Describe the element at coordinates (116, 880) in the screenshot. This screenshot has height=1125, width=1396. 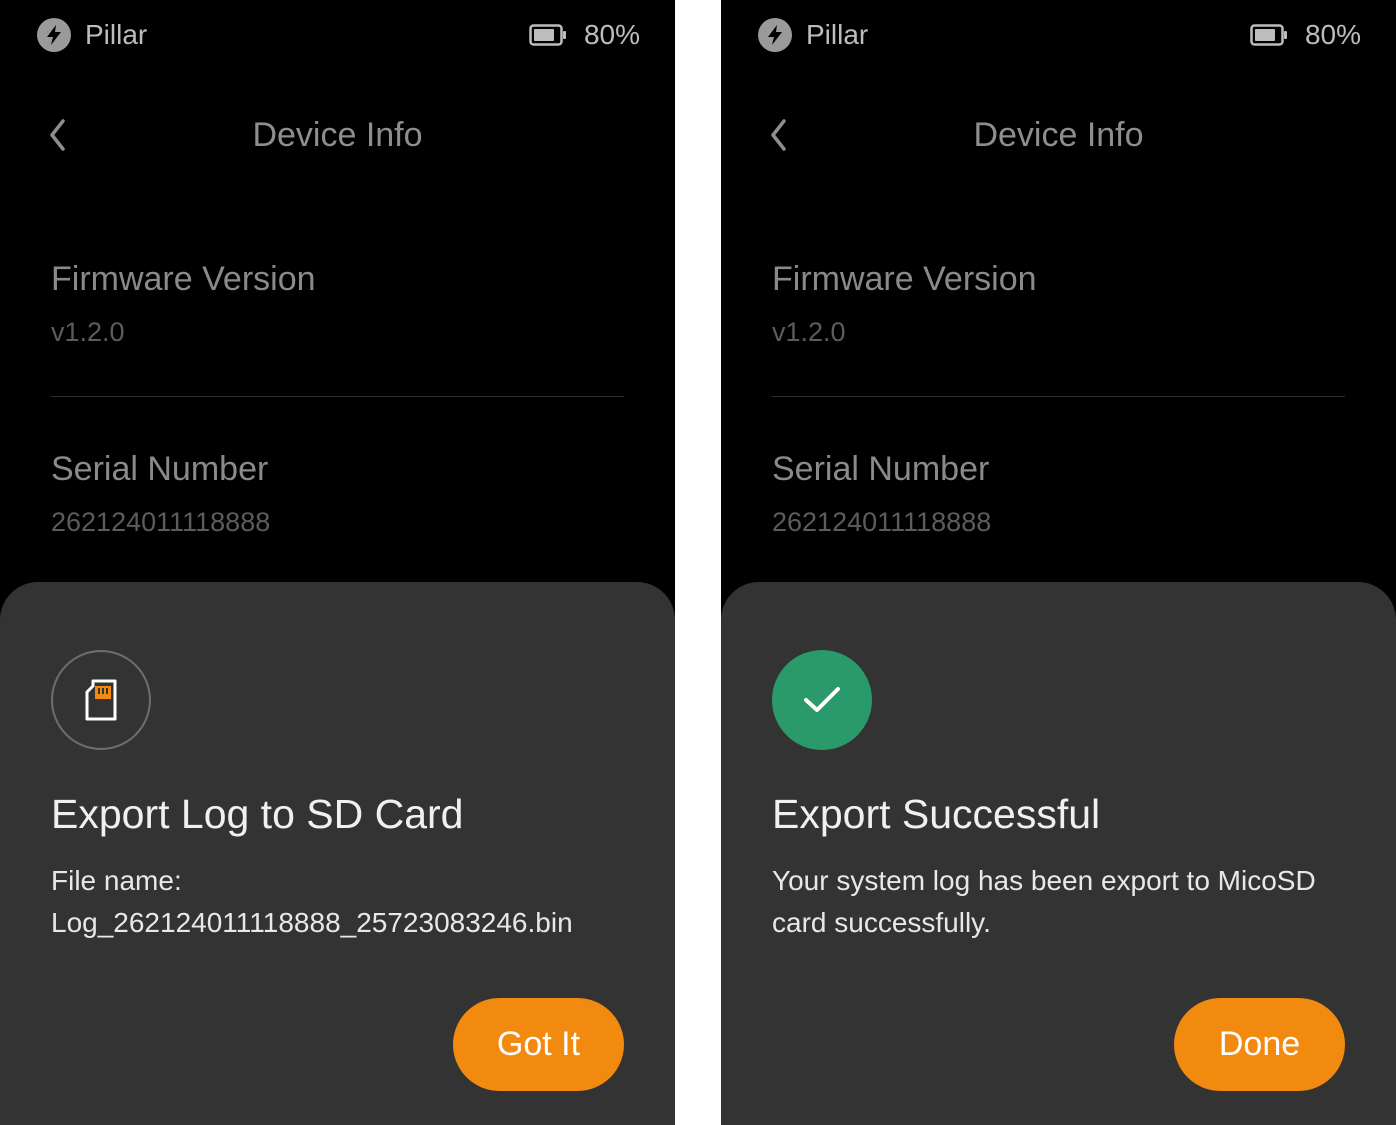
I see `file-name-label: File name:` at that location.